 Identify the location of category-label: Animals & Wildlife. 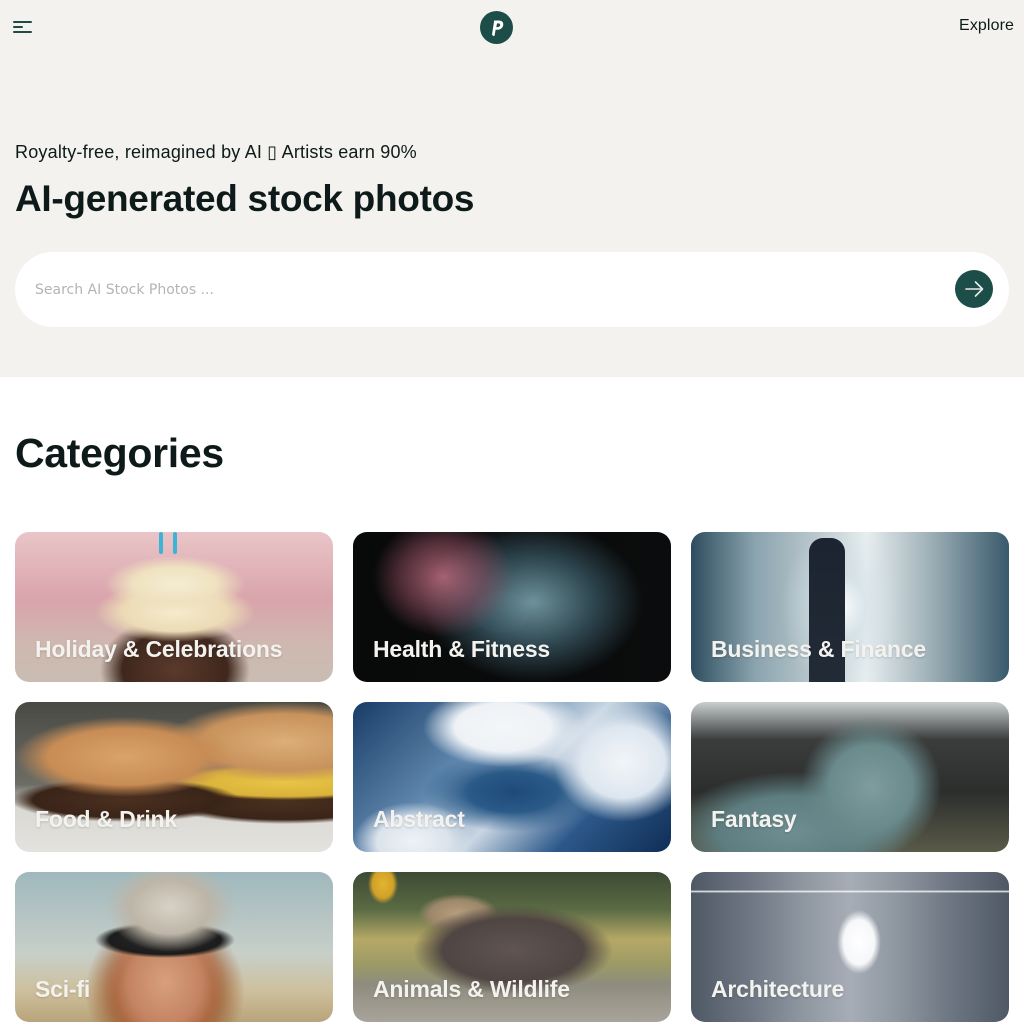
(471, 989).